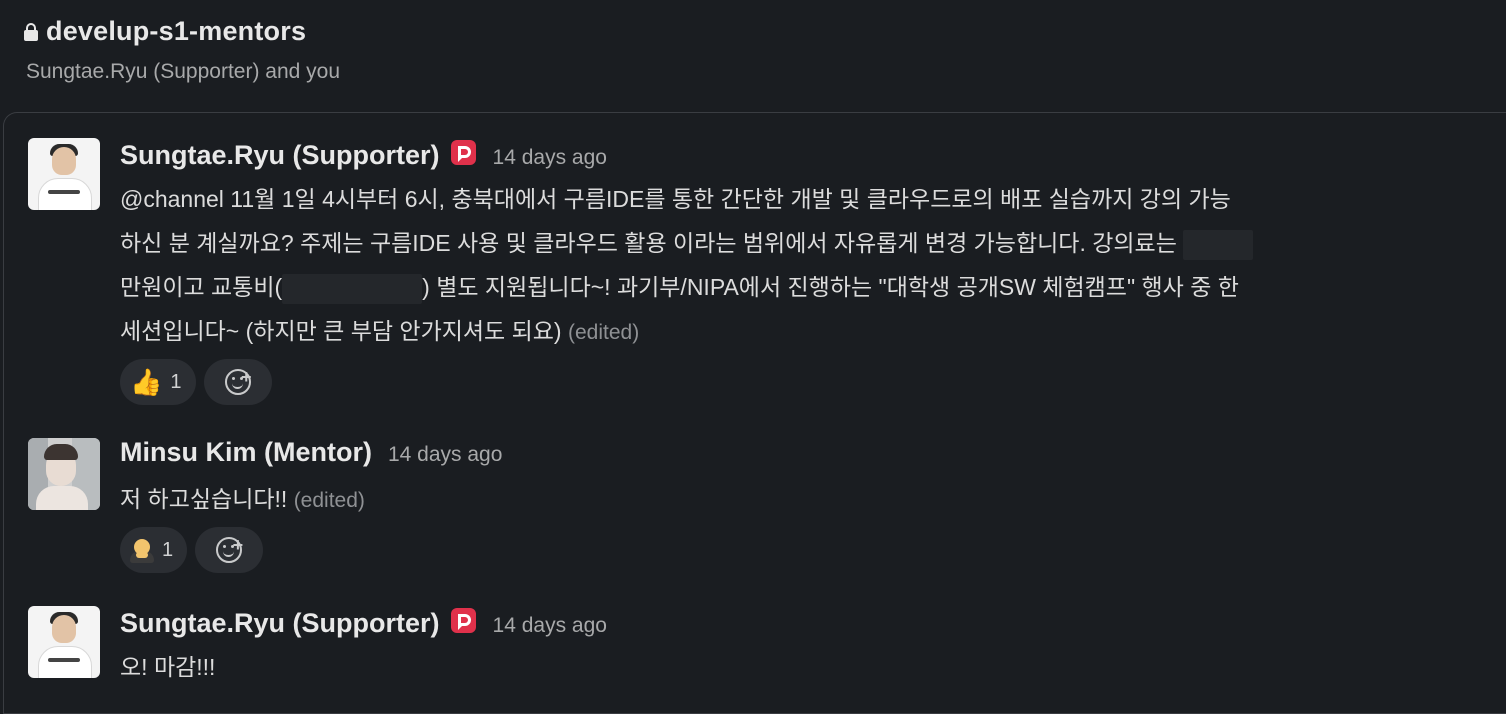  I want to click on channel-members: Sungtae.Ryu (Supporter) and you, so click(183, 72).